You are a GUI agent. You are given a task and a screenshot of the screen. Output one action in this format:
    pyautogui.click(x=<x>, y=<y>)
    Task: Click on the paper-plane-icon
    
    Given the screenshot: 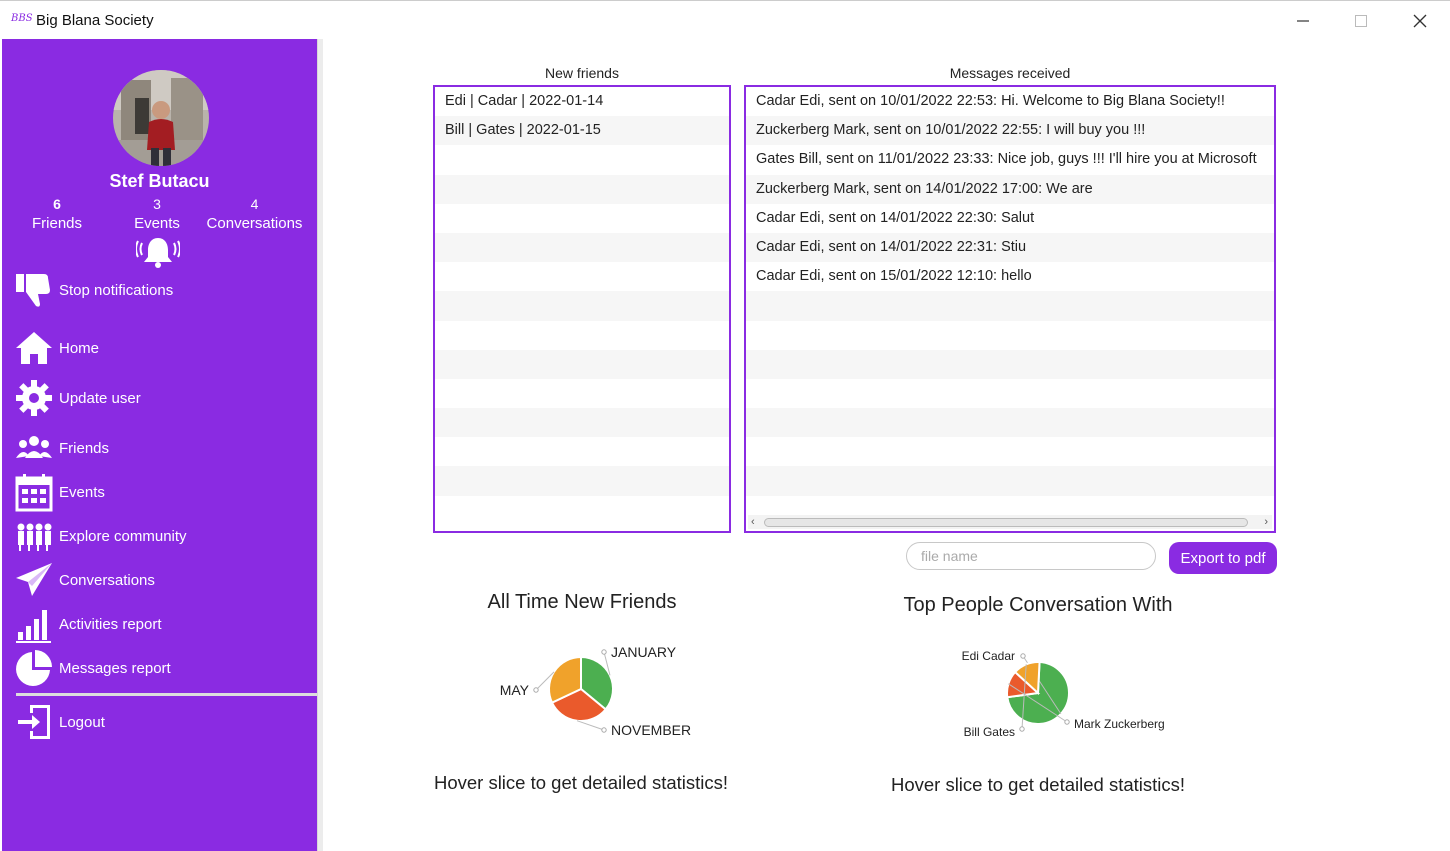 What is the action you would take?
    pyautogui.click(x=34, y=580)
    